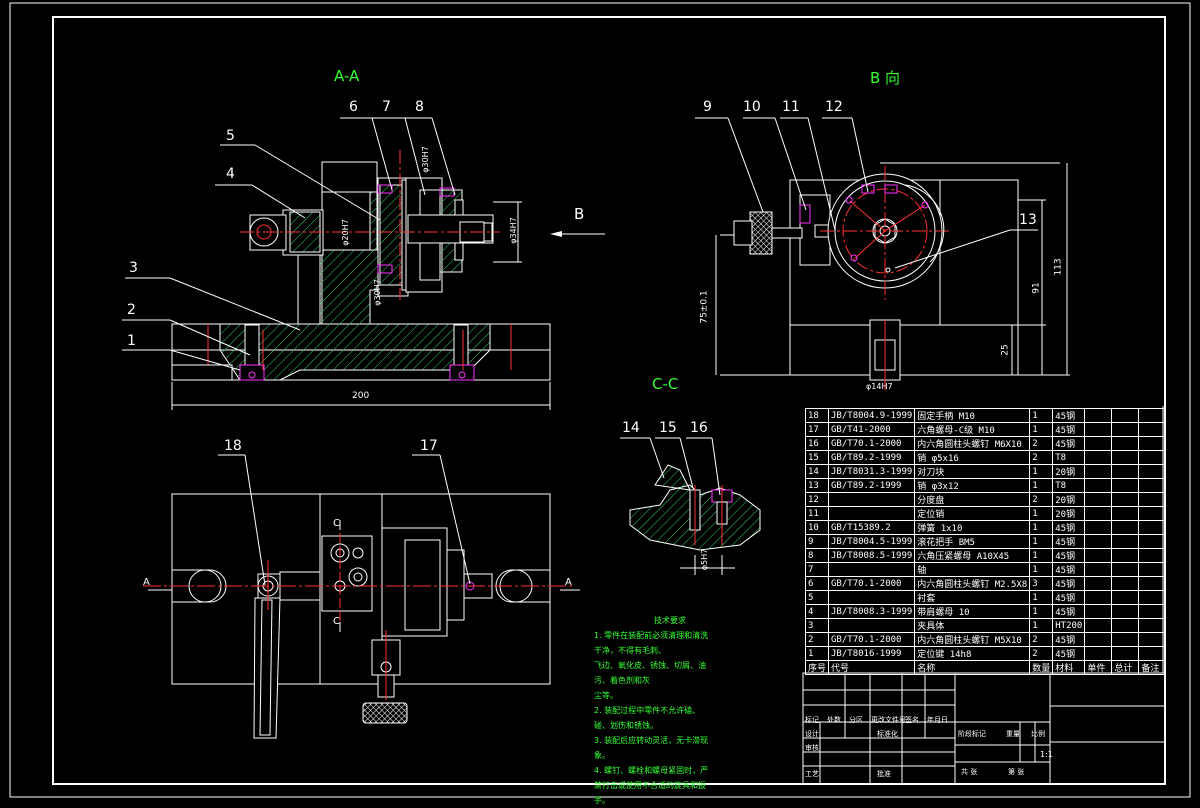 The height and width of the screenshot is (808, 1200). Describe the element at coordinates (937, 720) in the screenshot. I see `tb-cell: 年月日` at that location.